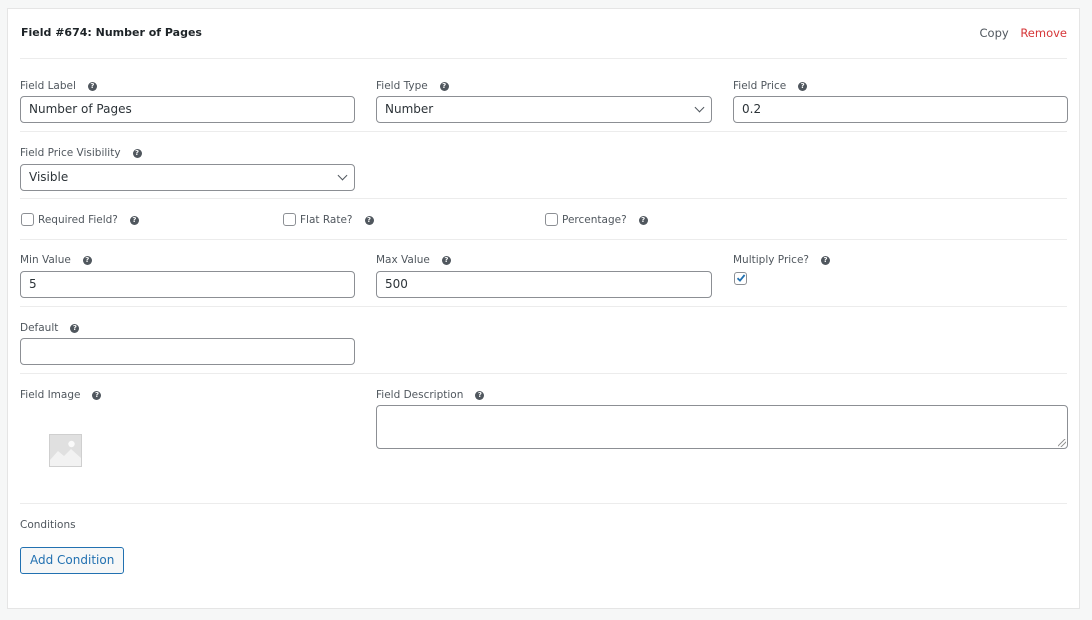  Describe the element at coordinates (900, 109) in the screenshot. I see `field-price-input: 0.2` at that location.